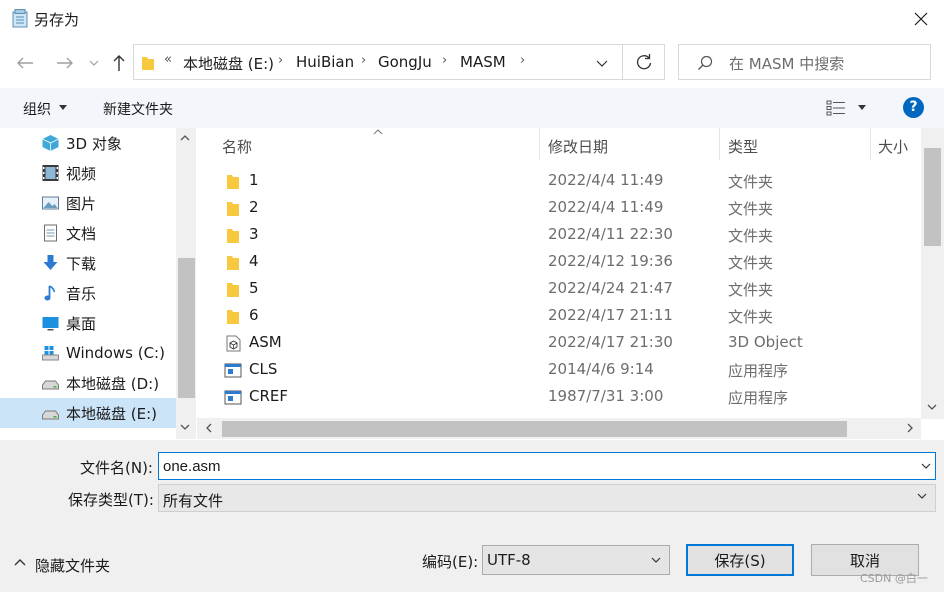 The height and width of the screenshot is (592, 944). I want to click on nav-item-3d-objects: 3D 对象, so click(88, 143).